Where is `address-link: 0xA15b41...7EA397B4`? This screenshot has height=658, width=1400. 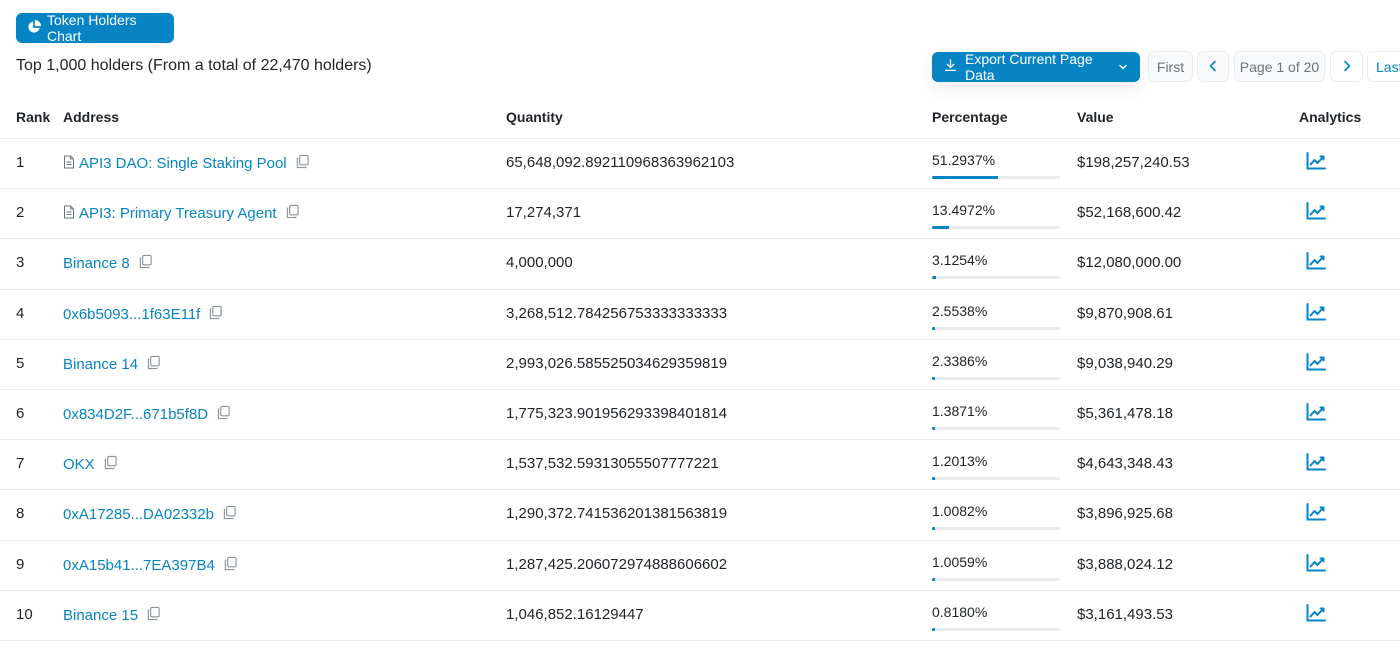 address-link: 0xA15b41...7EA397B4 is located at coordinates (139, 565).